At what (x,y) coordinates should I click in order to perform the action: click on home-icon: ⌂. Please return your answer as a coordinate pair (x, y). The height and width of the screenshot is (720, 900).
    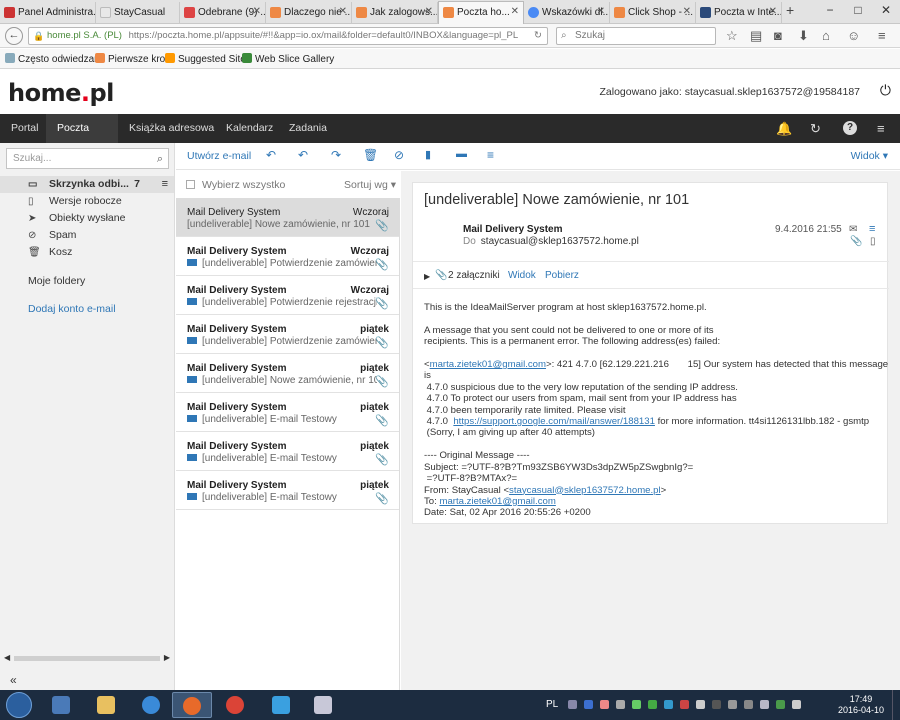
    Looking at the image, I should click on (826, 35).